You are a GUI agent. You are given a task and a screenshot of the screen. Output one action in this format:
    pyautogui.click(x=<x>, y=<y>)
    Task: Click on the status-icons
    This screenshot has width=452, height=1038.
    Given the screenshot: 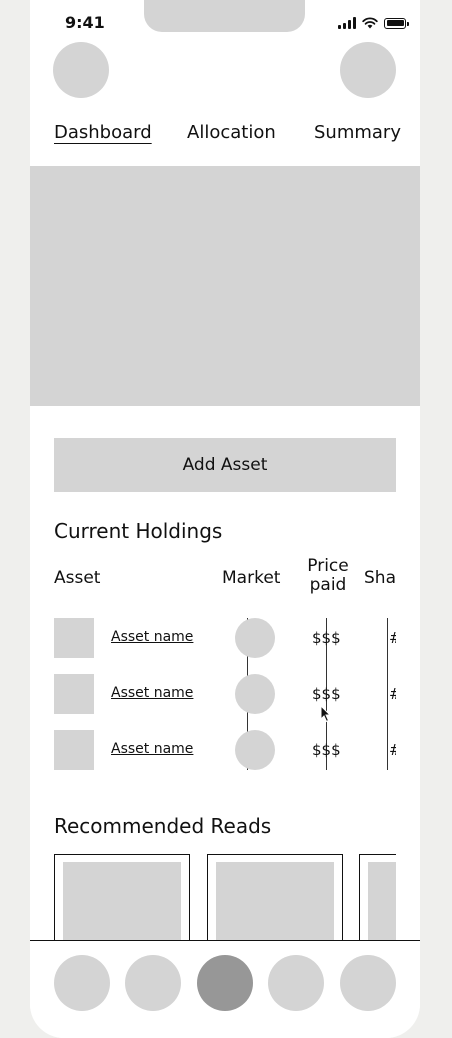 What is the action you would take?
    pyautogui.click(x=373, y=23)
    